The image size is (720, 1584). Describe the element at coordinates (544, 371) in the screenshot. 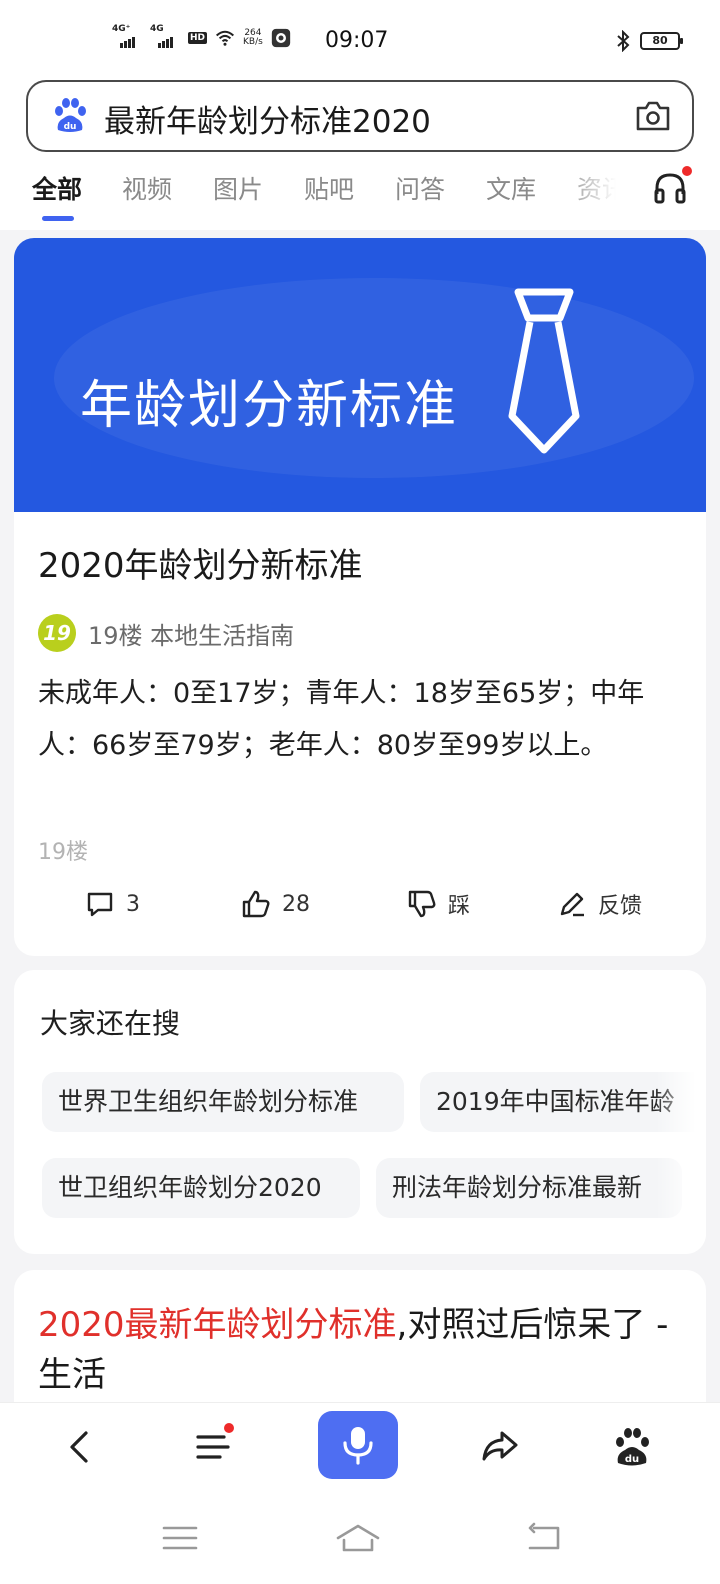

I see `tie-icon` at that location.